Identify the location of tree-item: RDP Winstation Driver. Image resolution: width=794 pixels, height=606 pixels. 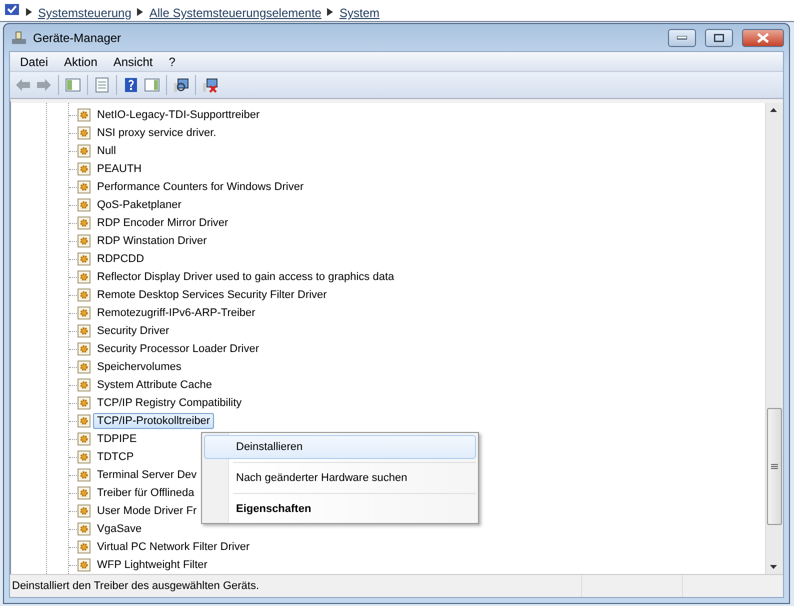
(152, 241).